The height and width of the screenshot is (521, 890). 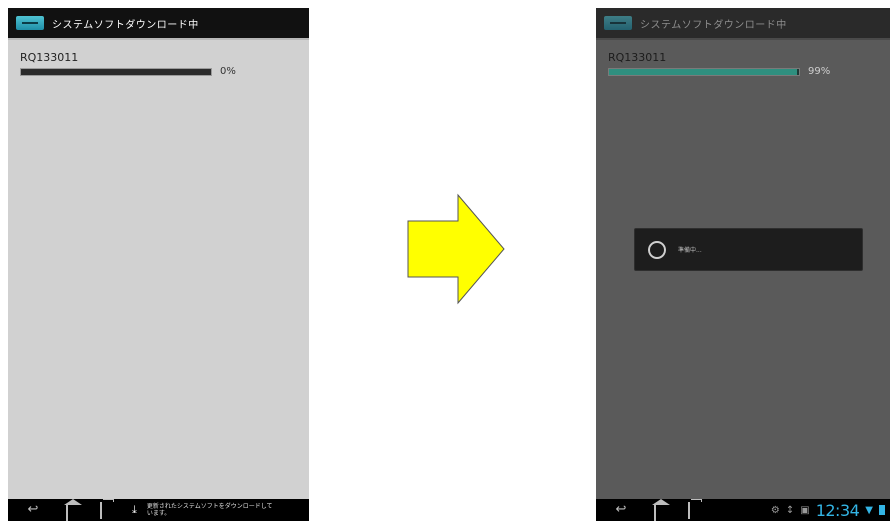 What do you see at coordinates (159, 64) in the screenshot?
I see `download-item: RQ133011 0%` at bounding box center [159, 64].